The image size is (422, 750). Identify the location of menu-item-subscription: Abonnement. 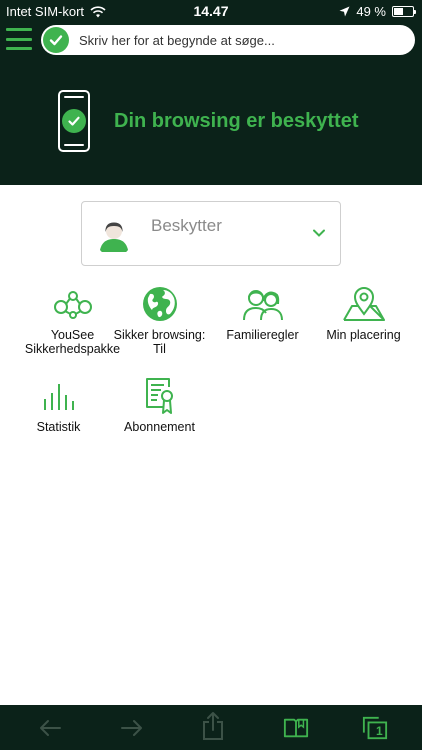
(159, 405).